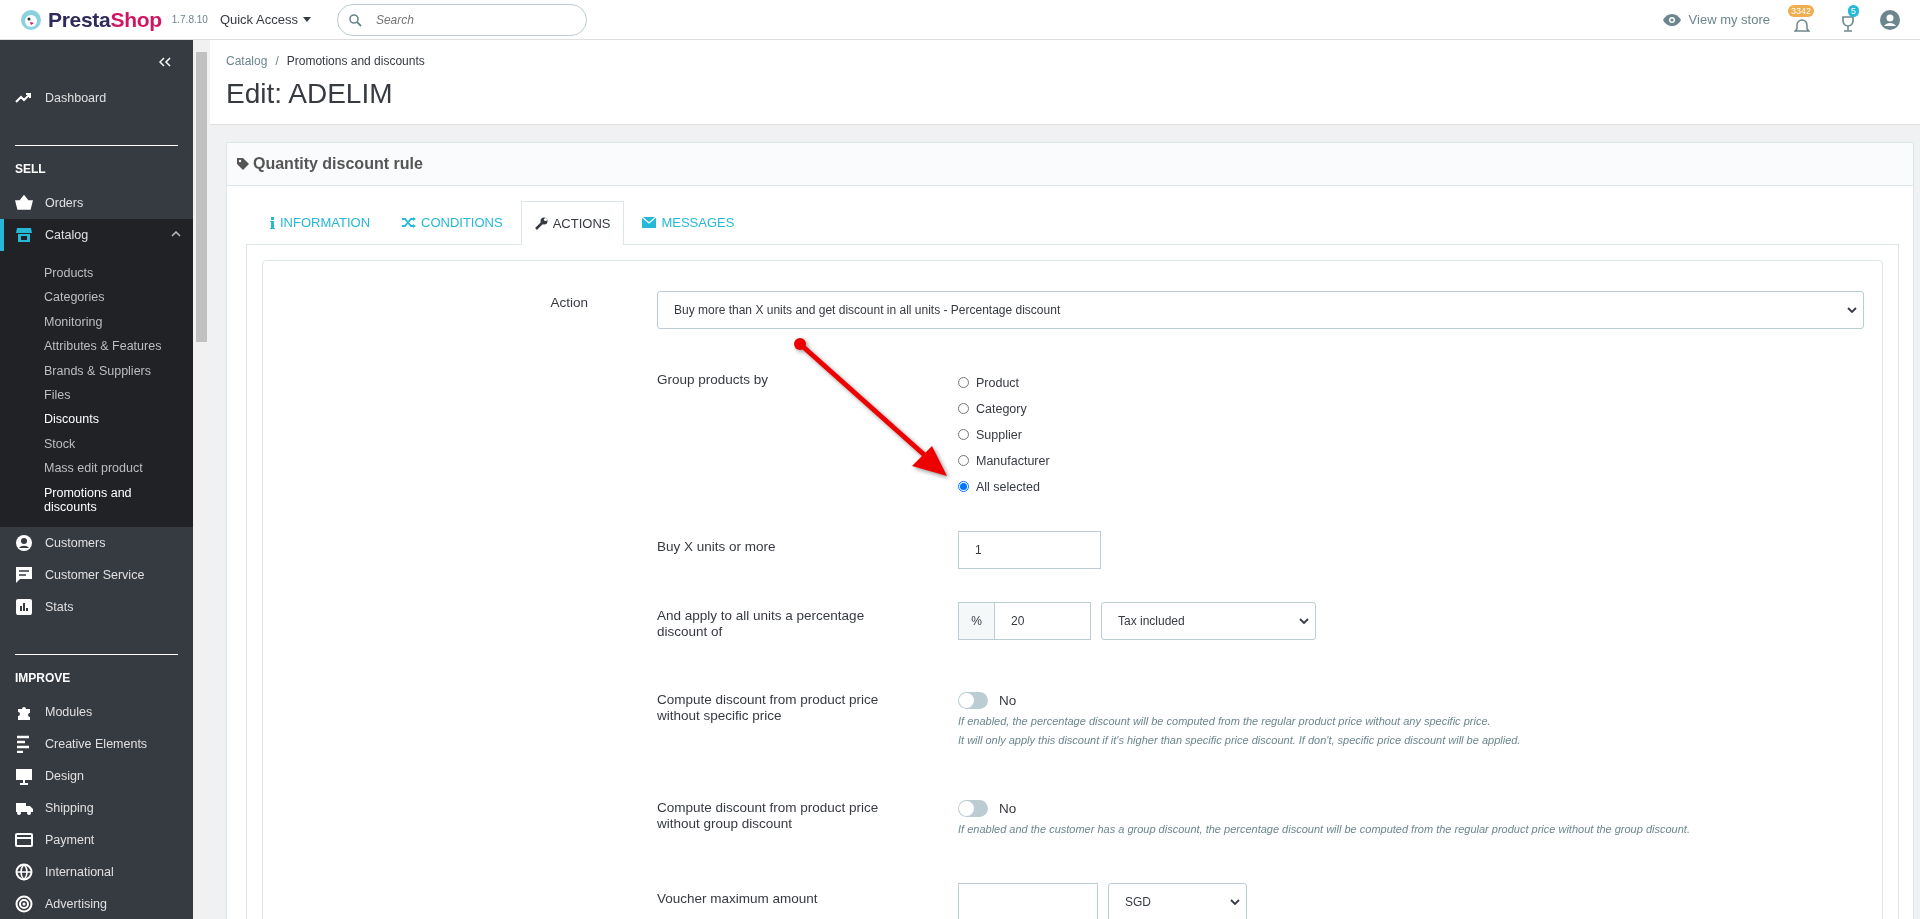  What do you see at coordinates (572, 223) in the screenshot?
I see `tab: ACTIONS` at bounding box center [572, 223].